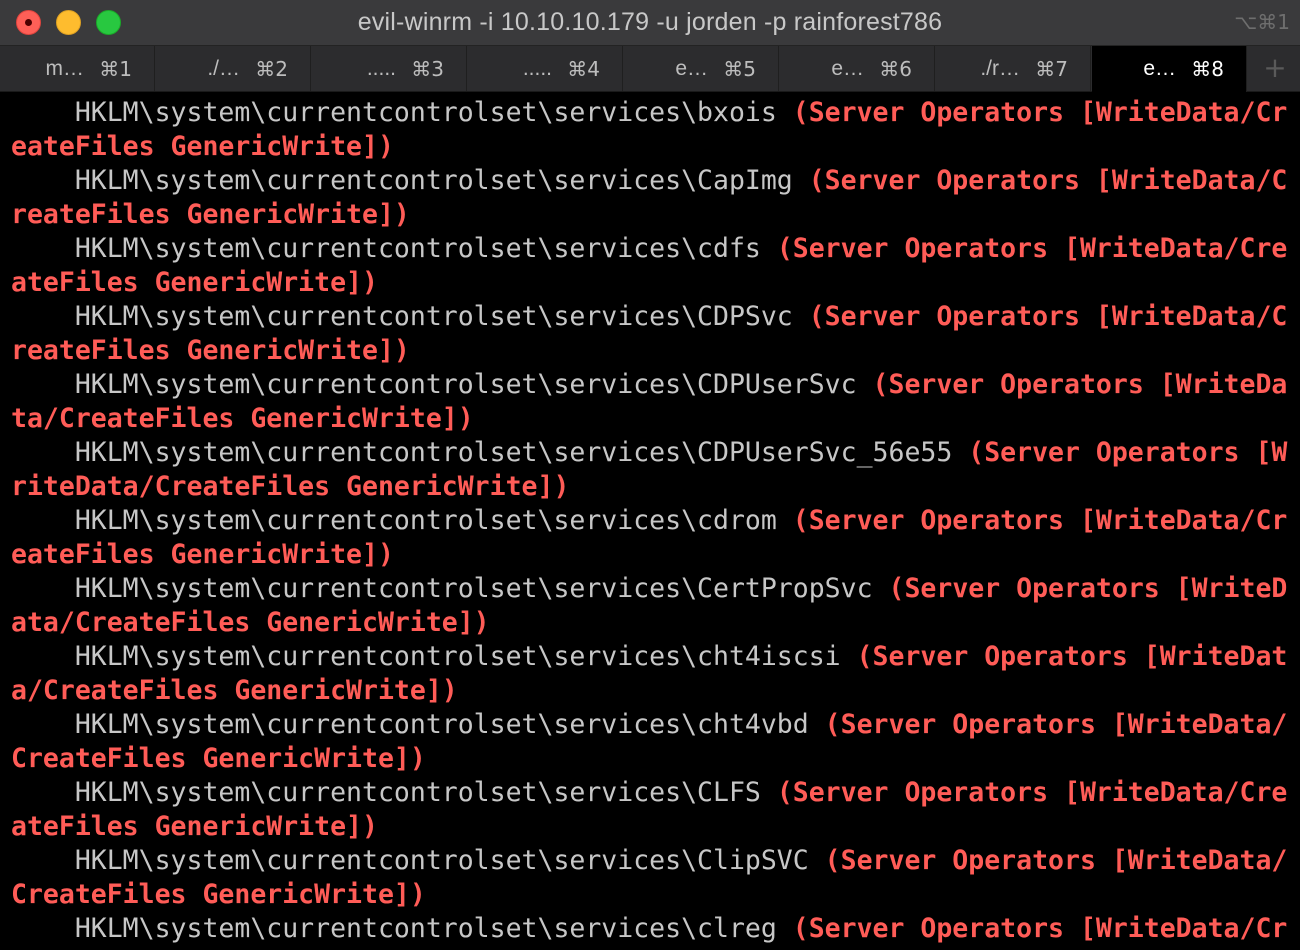 The width and height of the screenshot is (1300, 950). I want to click on tab-shortcut: ⌘4, so click(583, 69).